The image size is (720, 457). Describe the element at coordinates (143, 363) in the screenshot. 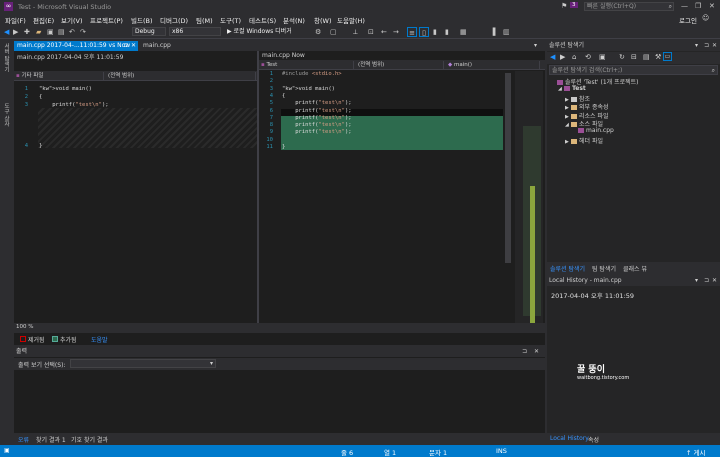

I see `output-source-select: ▾` at that location.